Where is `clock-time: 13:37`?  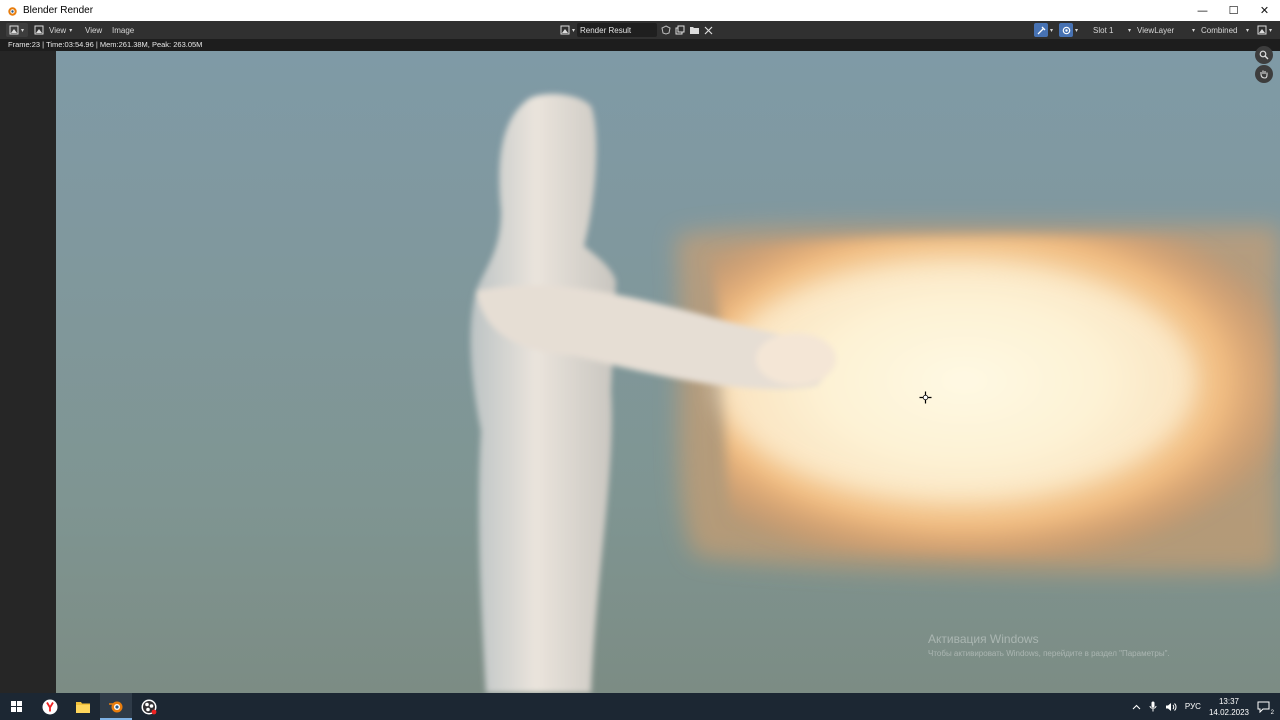 clock-time: 13:37 is located at coordinates (1228, 701).